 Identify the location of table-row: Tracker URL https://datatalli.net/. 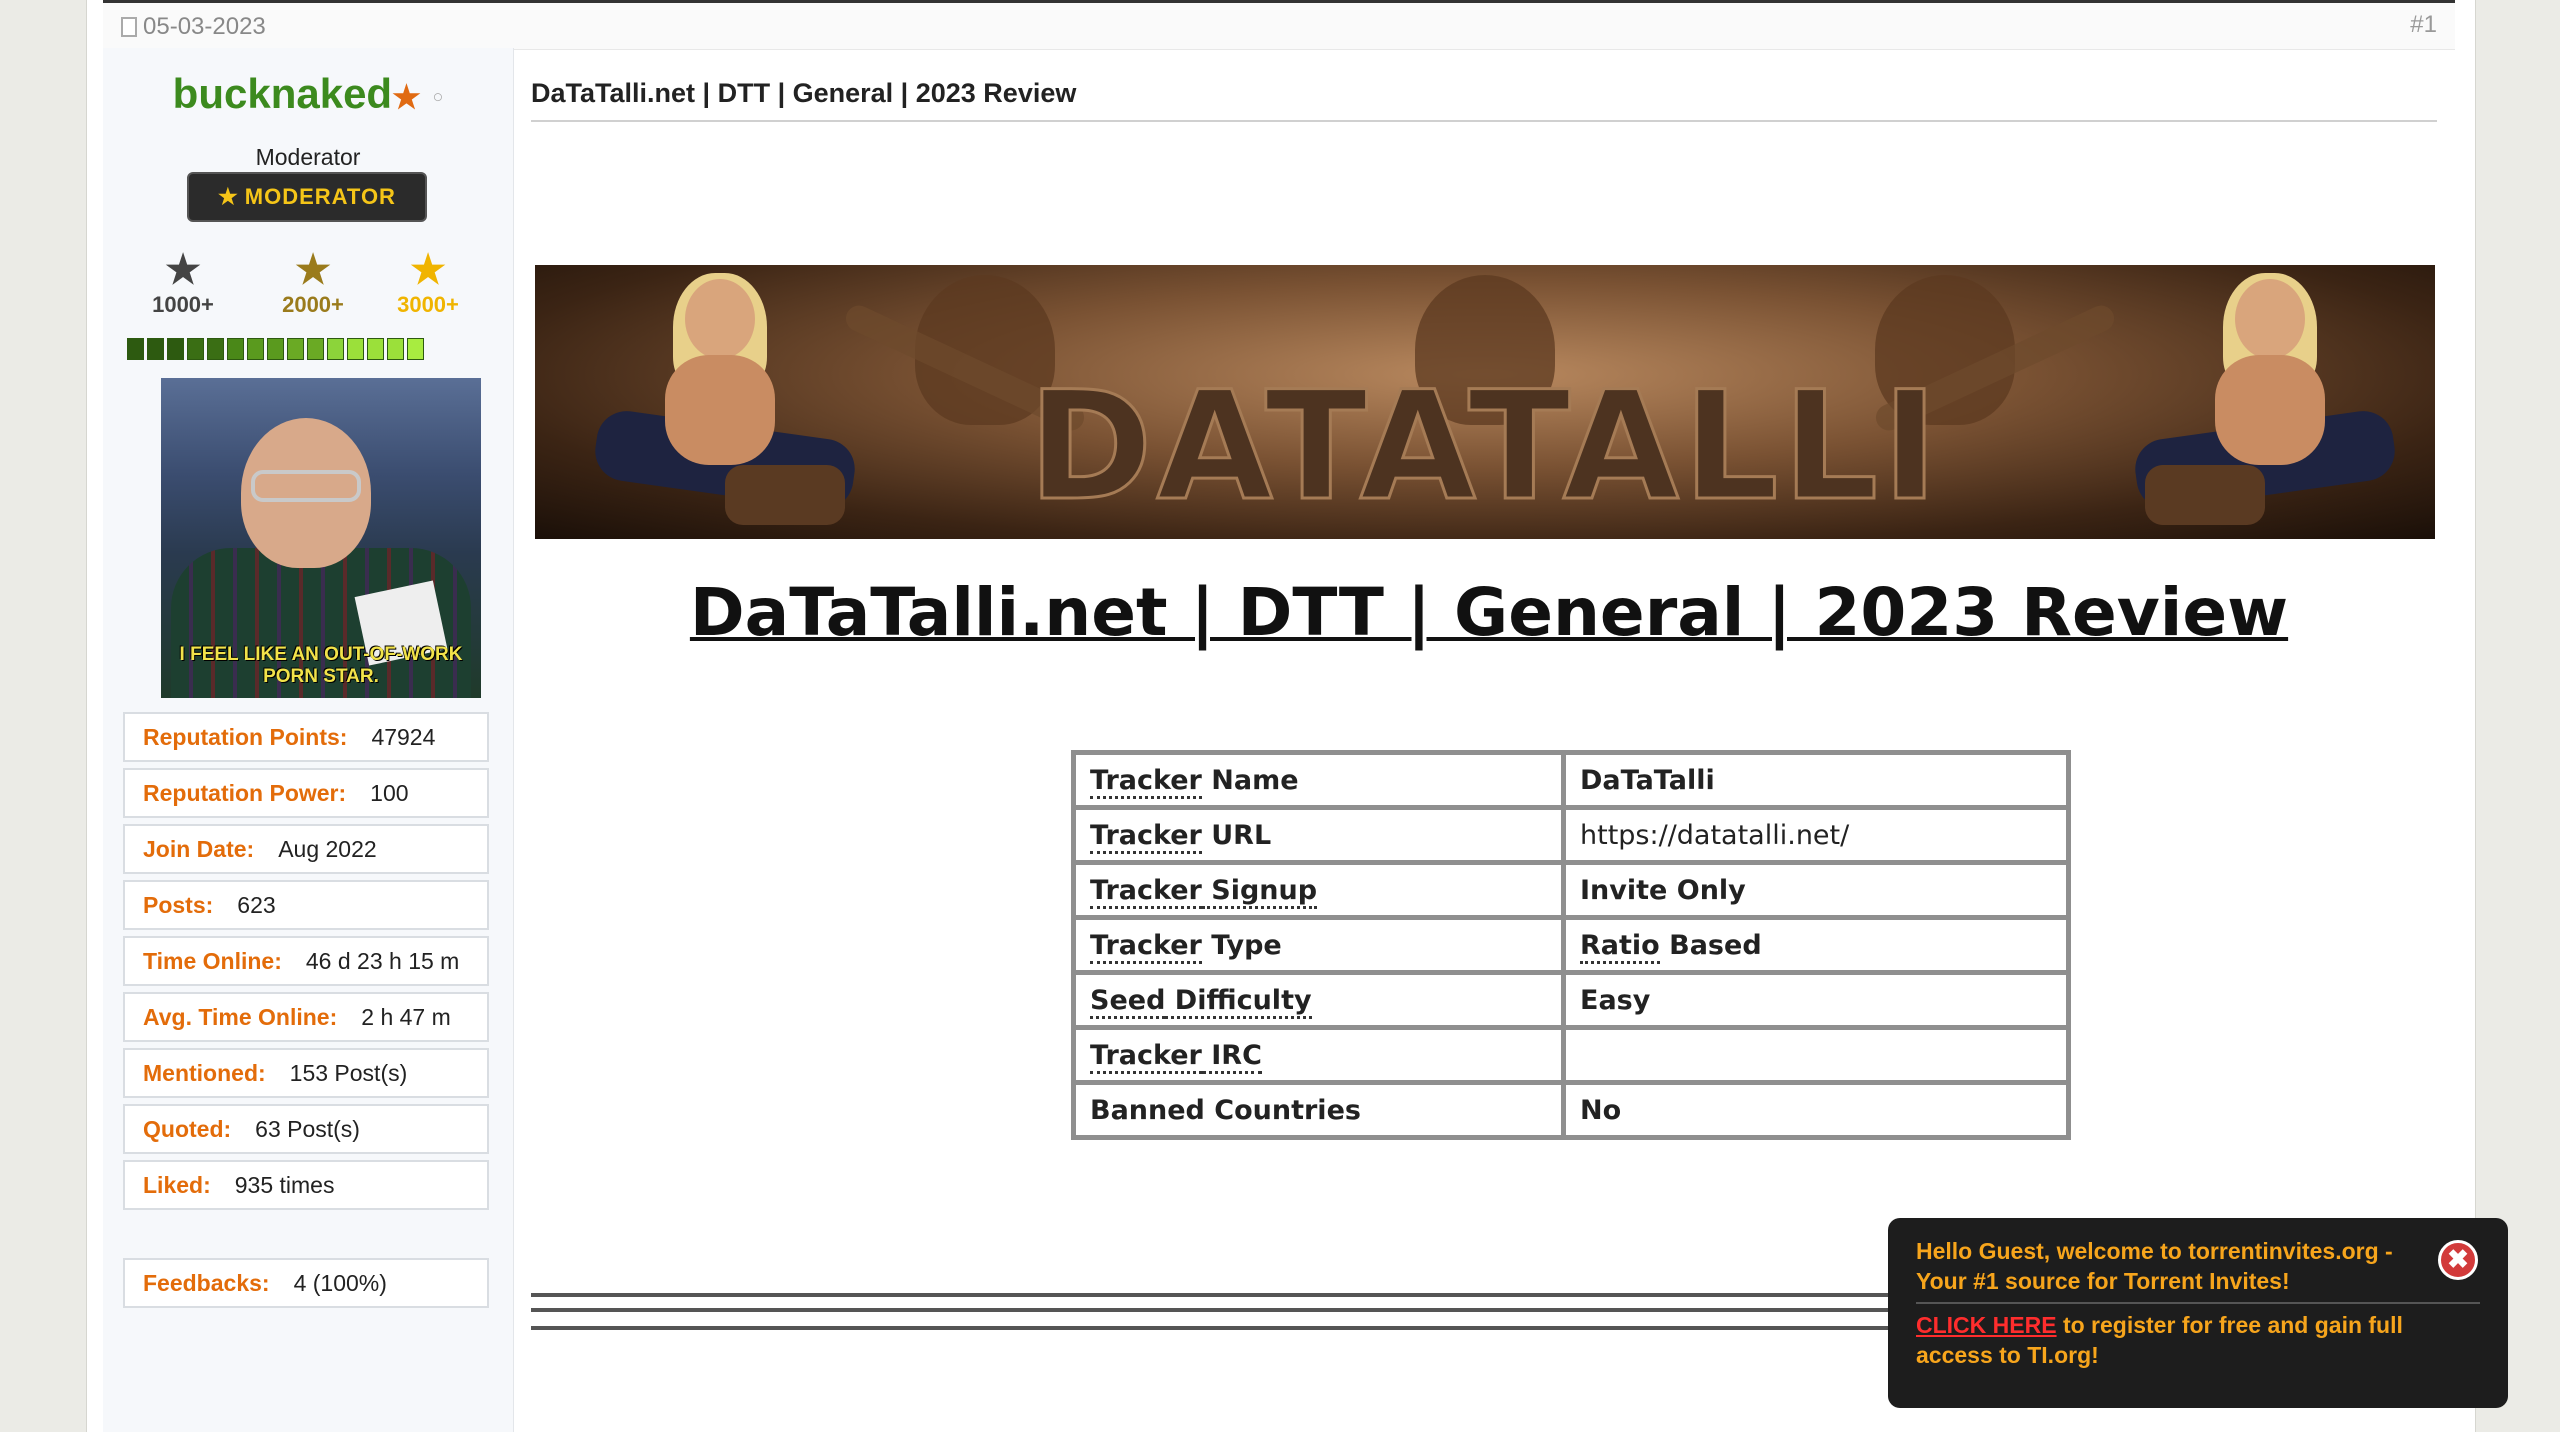
(1571, 835).